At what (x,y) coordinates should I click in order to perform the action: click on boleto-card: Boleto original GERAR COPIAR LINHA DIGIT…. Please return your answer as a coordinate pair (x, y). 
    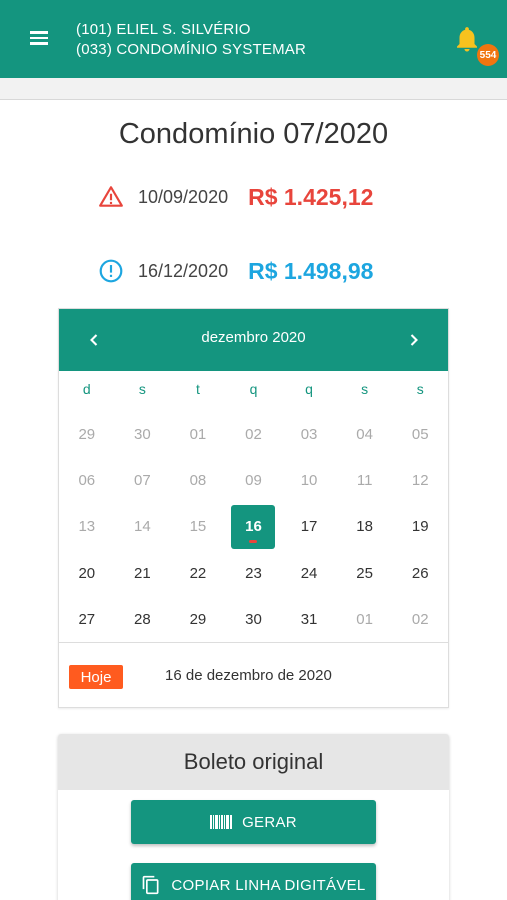
    Looking at the image, I should click on (253, 817).